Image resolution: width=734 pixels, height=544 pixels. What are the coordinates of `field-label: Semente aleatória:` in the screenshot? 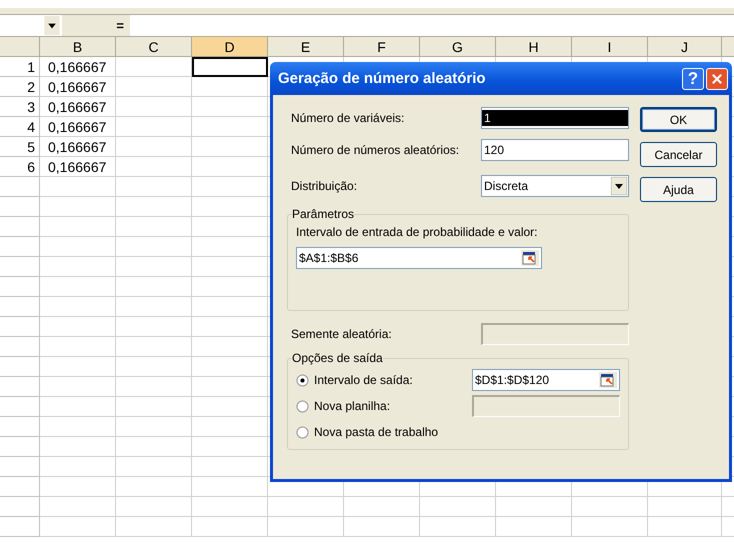 It's located at (341, 334).